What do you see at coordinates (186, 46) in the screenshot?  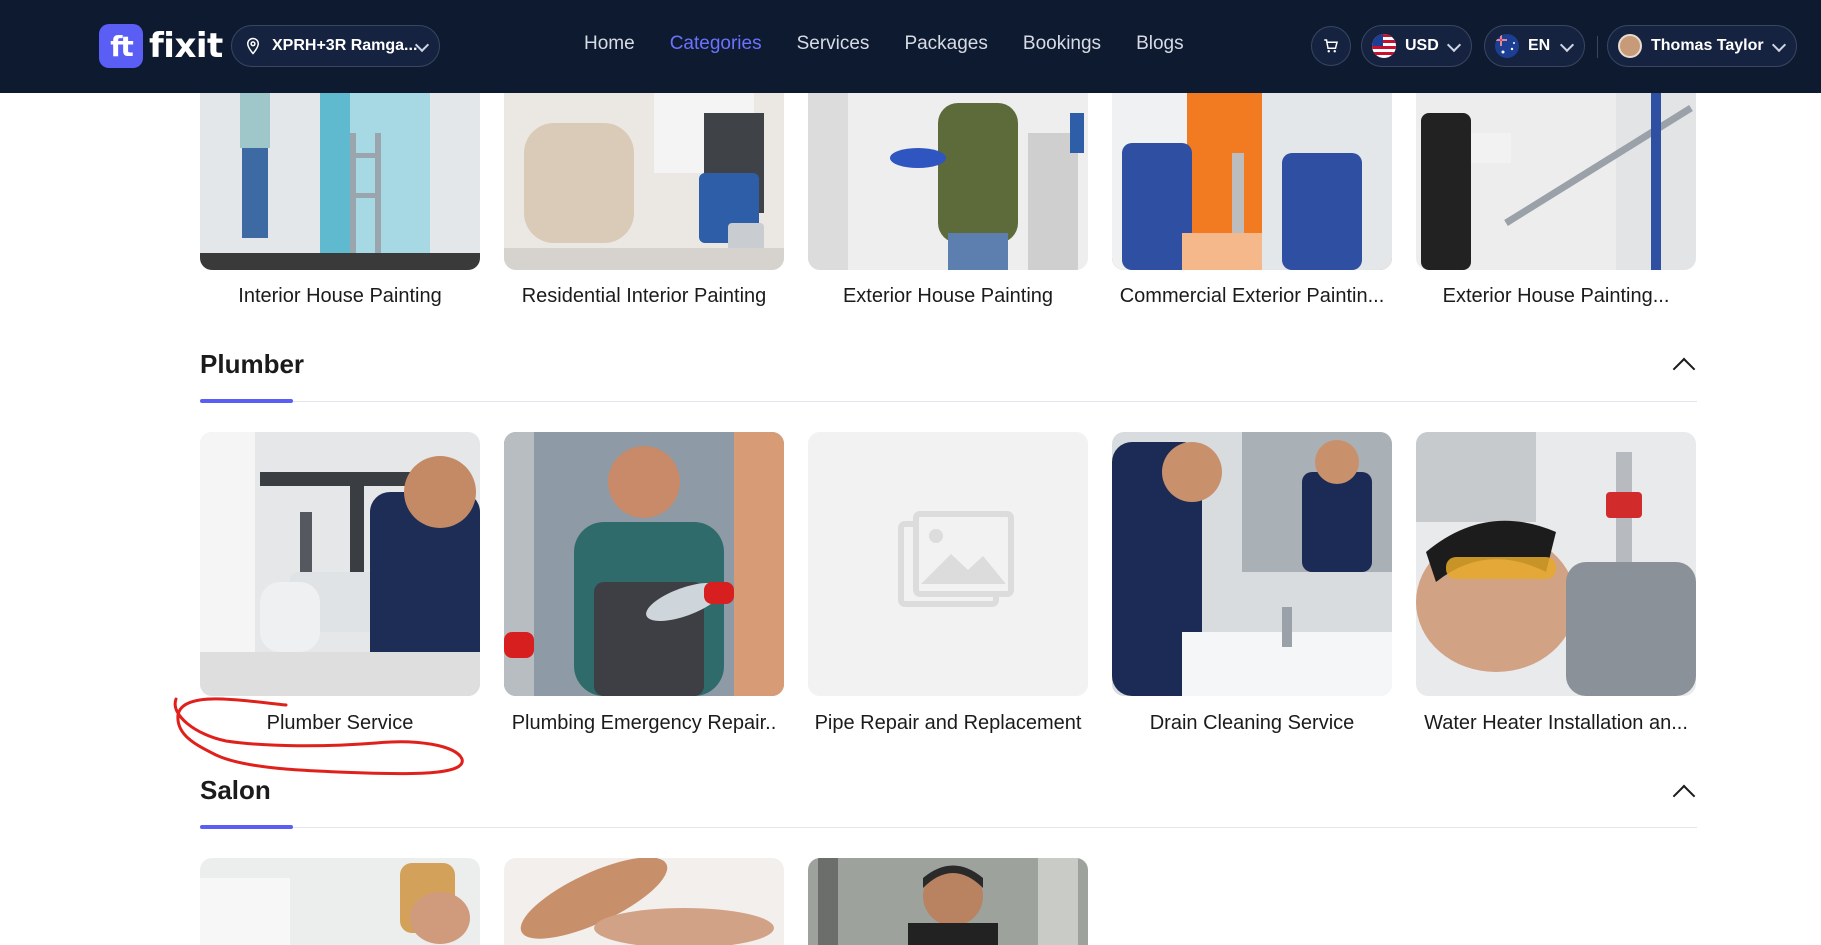 I see `logo-text: fixit` at bounding box center [186, 46].